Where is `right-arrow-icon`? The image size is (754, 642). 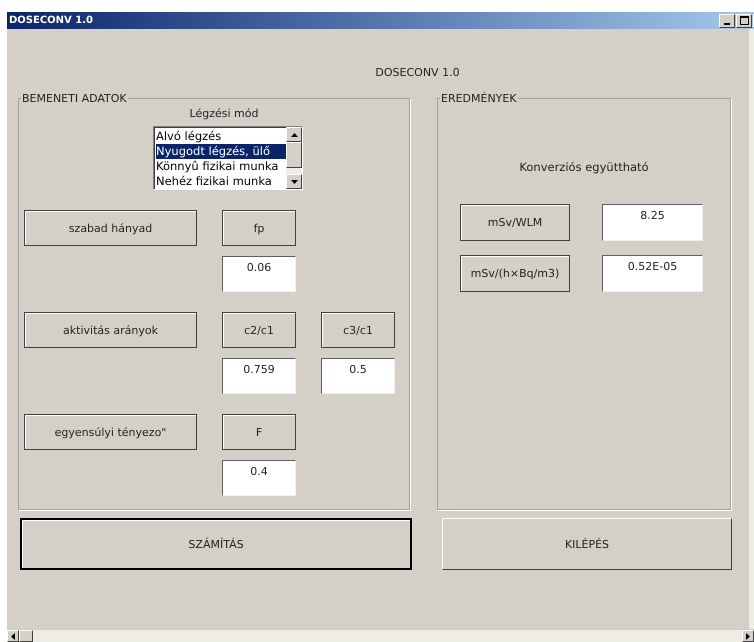
right-arrow-icon is located at coordinates (748, 636).